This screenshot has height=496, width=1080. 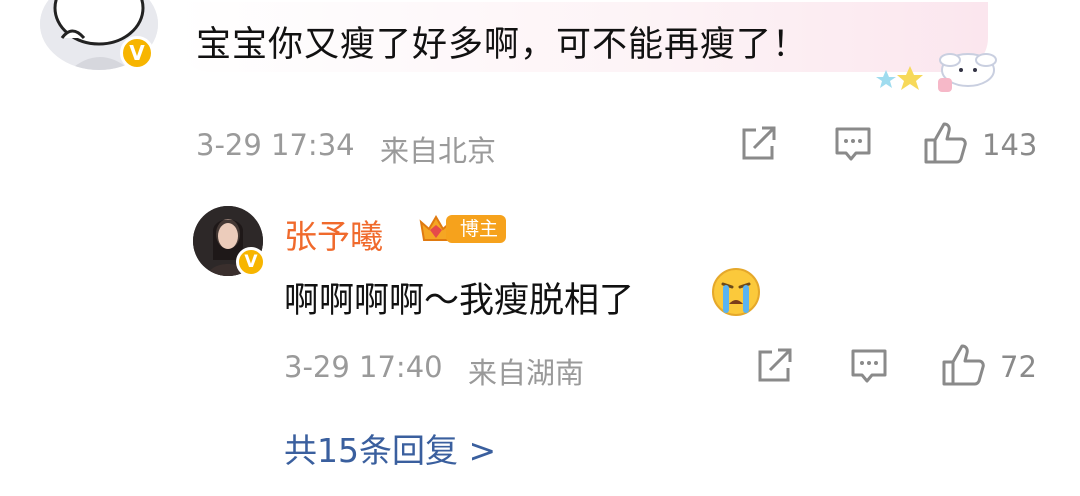 I want to click on crying-face-icon, so click(x=736, y=294).